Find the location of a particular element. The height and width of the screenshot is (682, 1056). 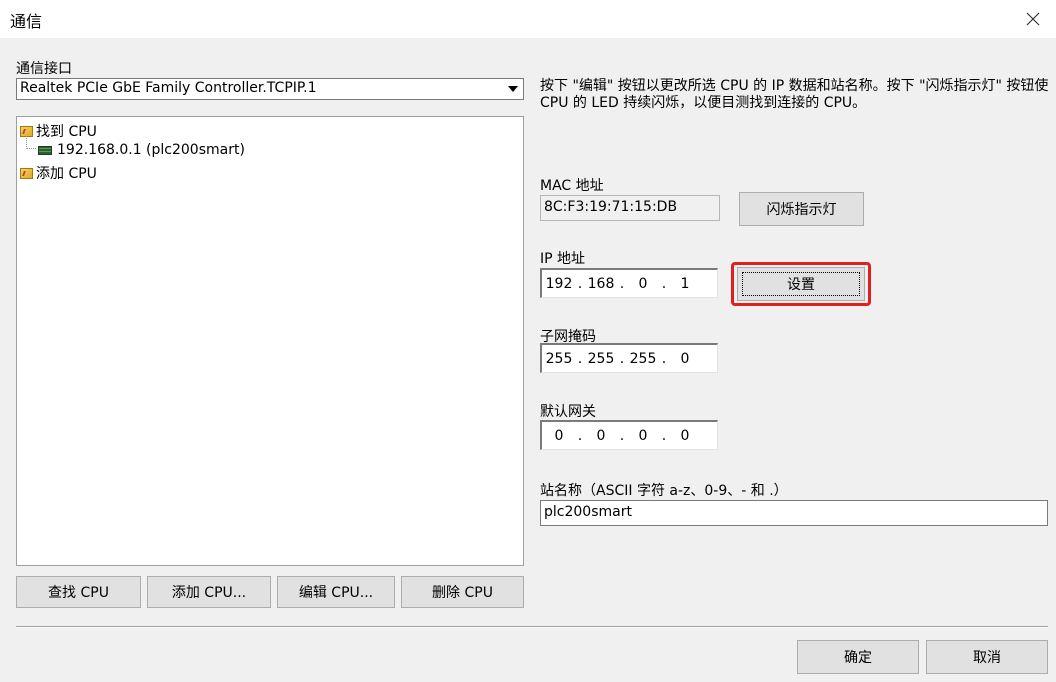

tree-node-label: 添加 CPU is located at coordinates (66, 174).